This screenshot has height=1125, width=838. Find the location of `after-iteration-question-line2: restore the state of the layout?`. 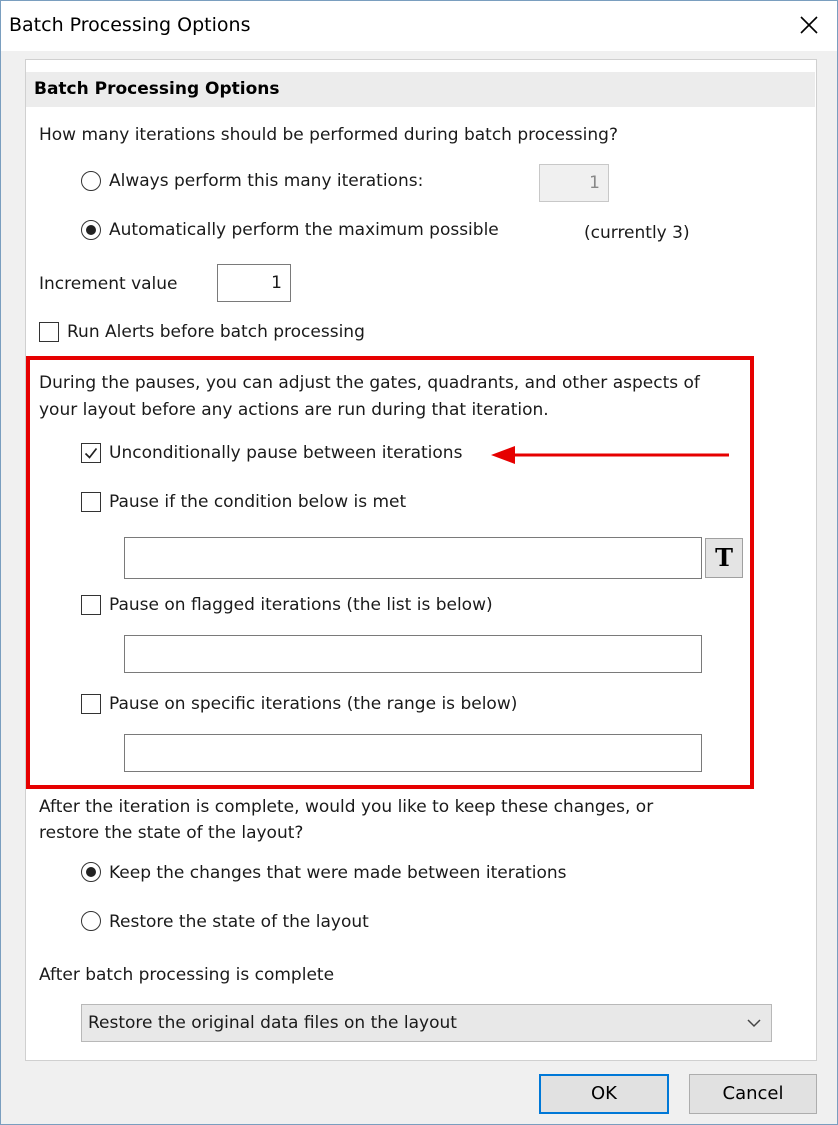

after-iteration-question-line2: restore the state of the layout? is located at coordinates (171, 833).